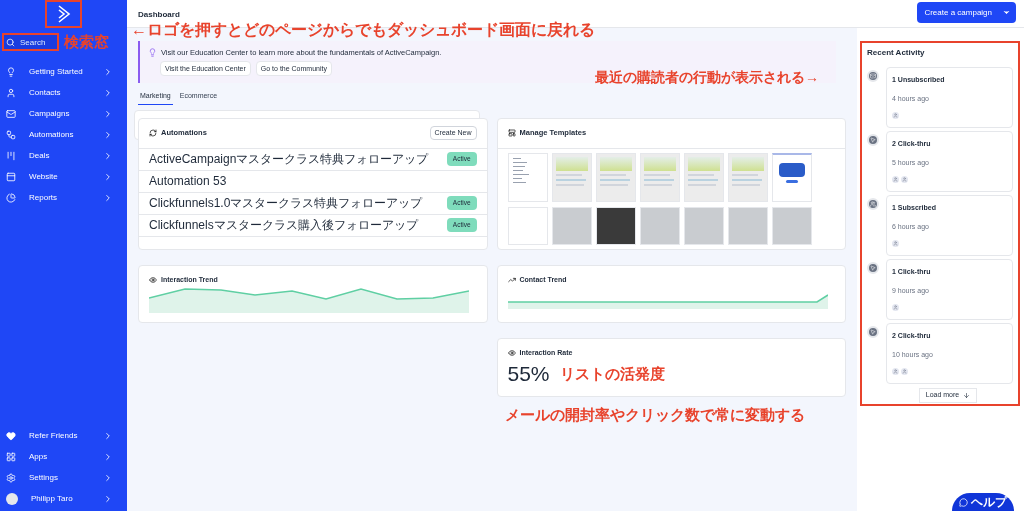 The height and width of the screenshot is (511, 1024). What do you see at coordinates (791, 177) in the screenshot?
I see `device-template-thumbnail` at bounding box center [791, 177].